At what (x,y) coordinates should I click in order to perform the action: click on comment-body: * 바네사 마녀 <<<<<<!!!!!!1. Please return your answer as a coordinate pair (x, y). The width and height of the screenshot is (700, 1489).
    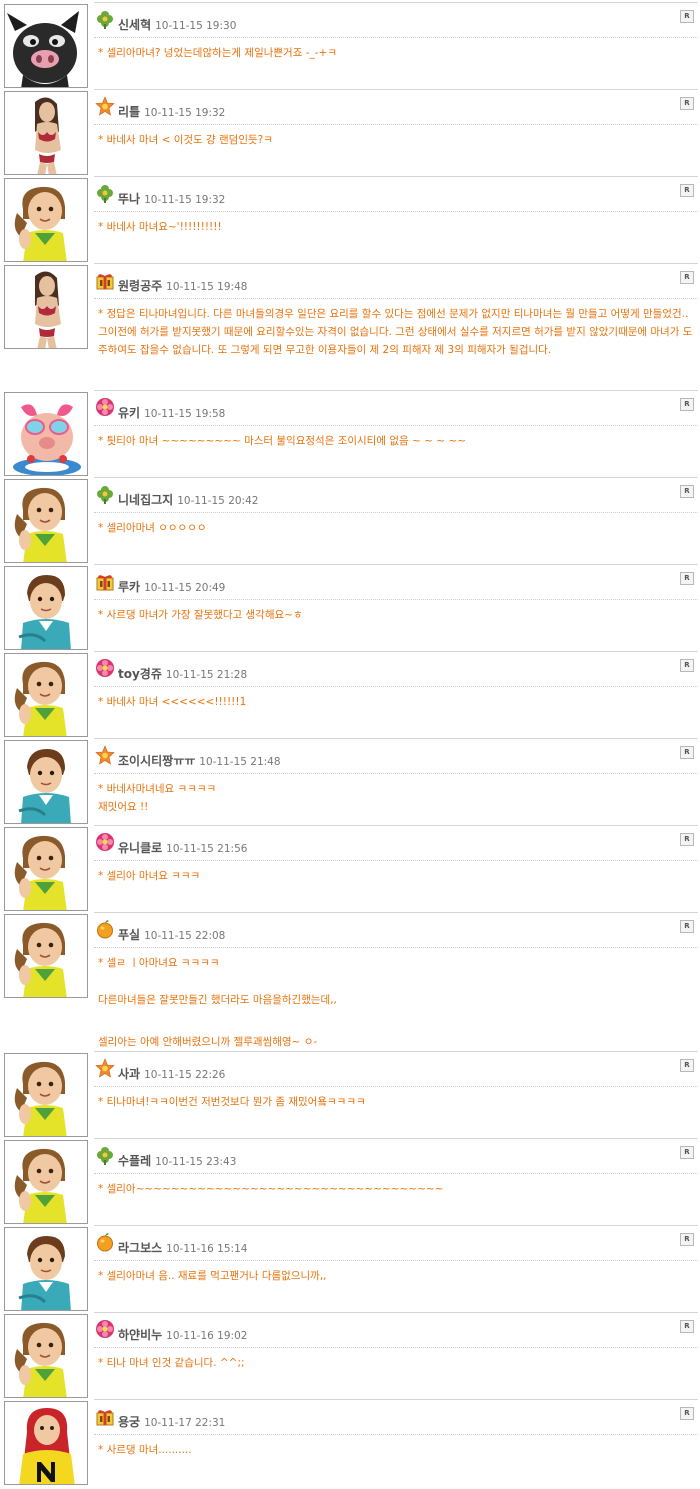
    Looking at the image, I should click on (397, 702).